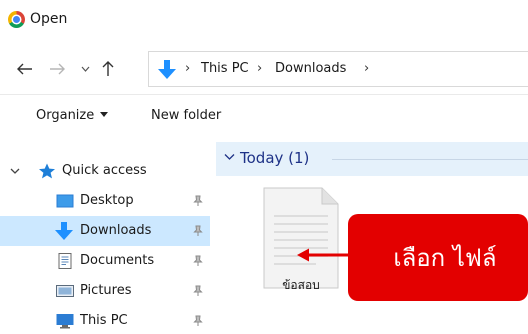 This screenshot has width=528, height=334. Describe the element at coordinates (65, 321) in the screenshot. I see `computer-icon` at that location.